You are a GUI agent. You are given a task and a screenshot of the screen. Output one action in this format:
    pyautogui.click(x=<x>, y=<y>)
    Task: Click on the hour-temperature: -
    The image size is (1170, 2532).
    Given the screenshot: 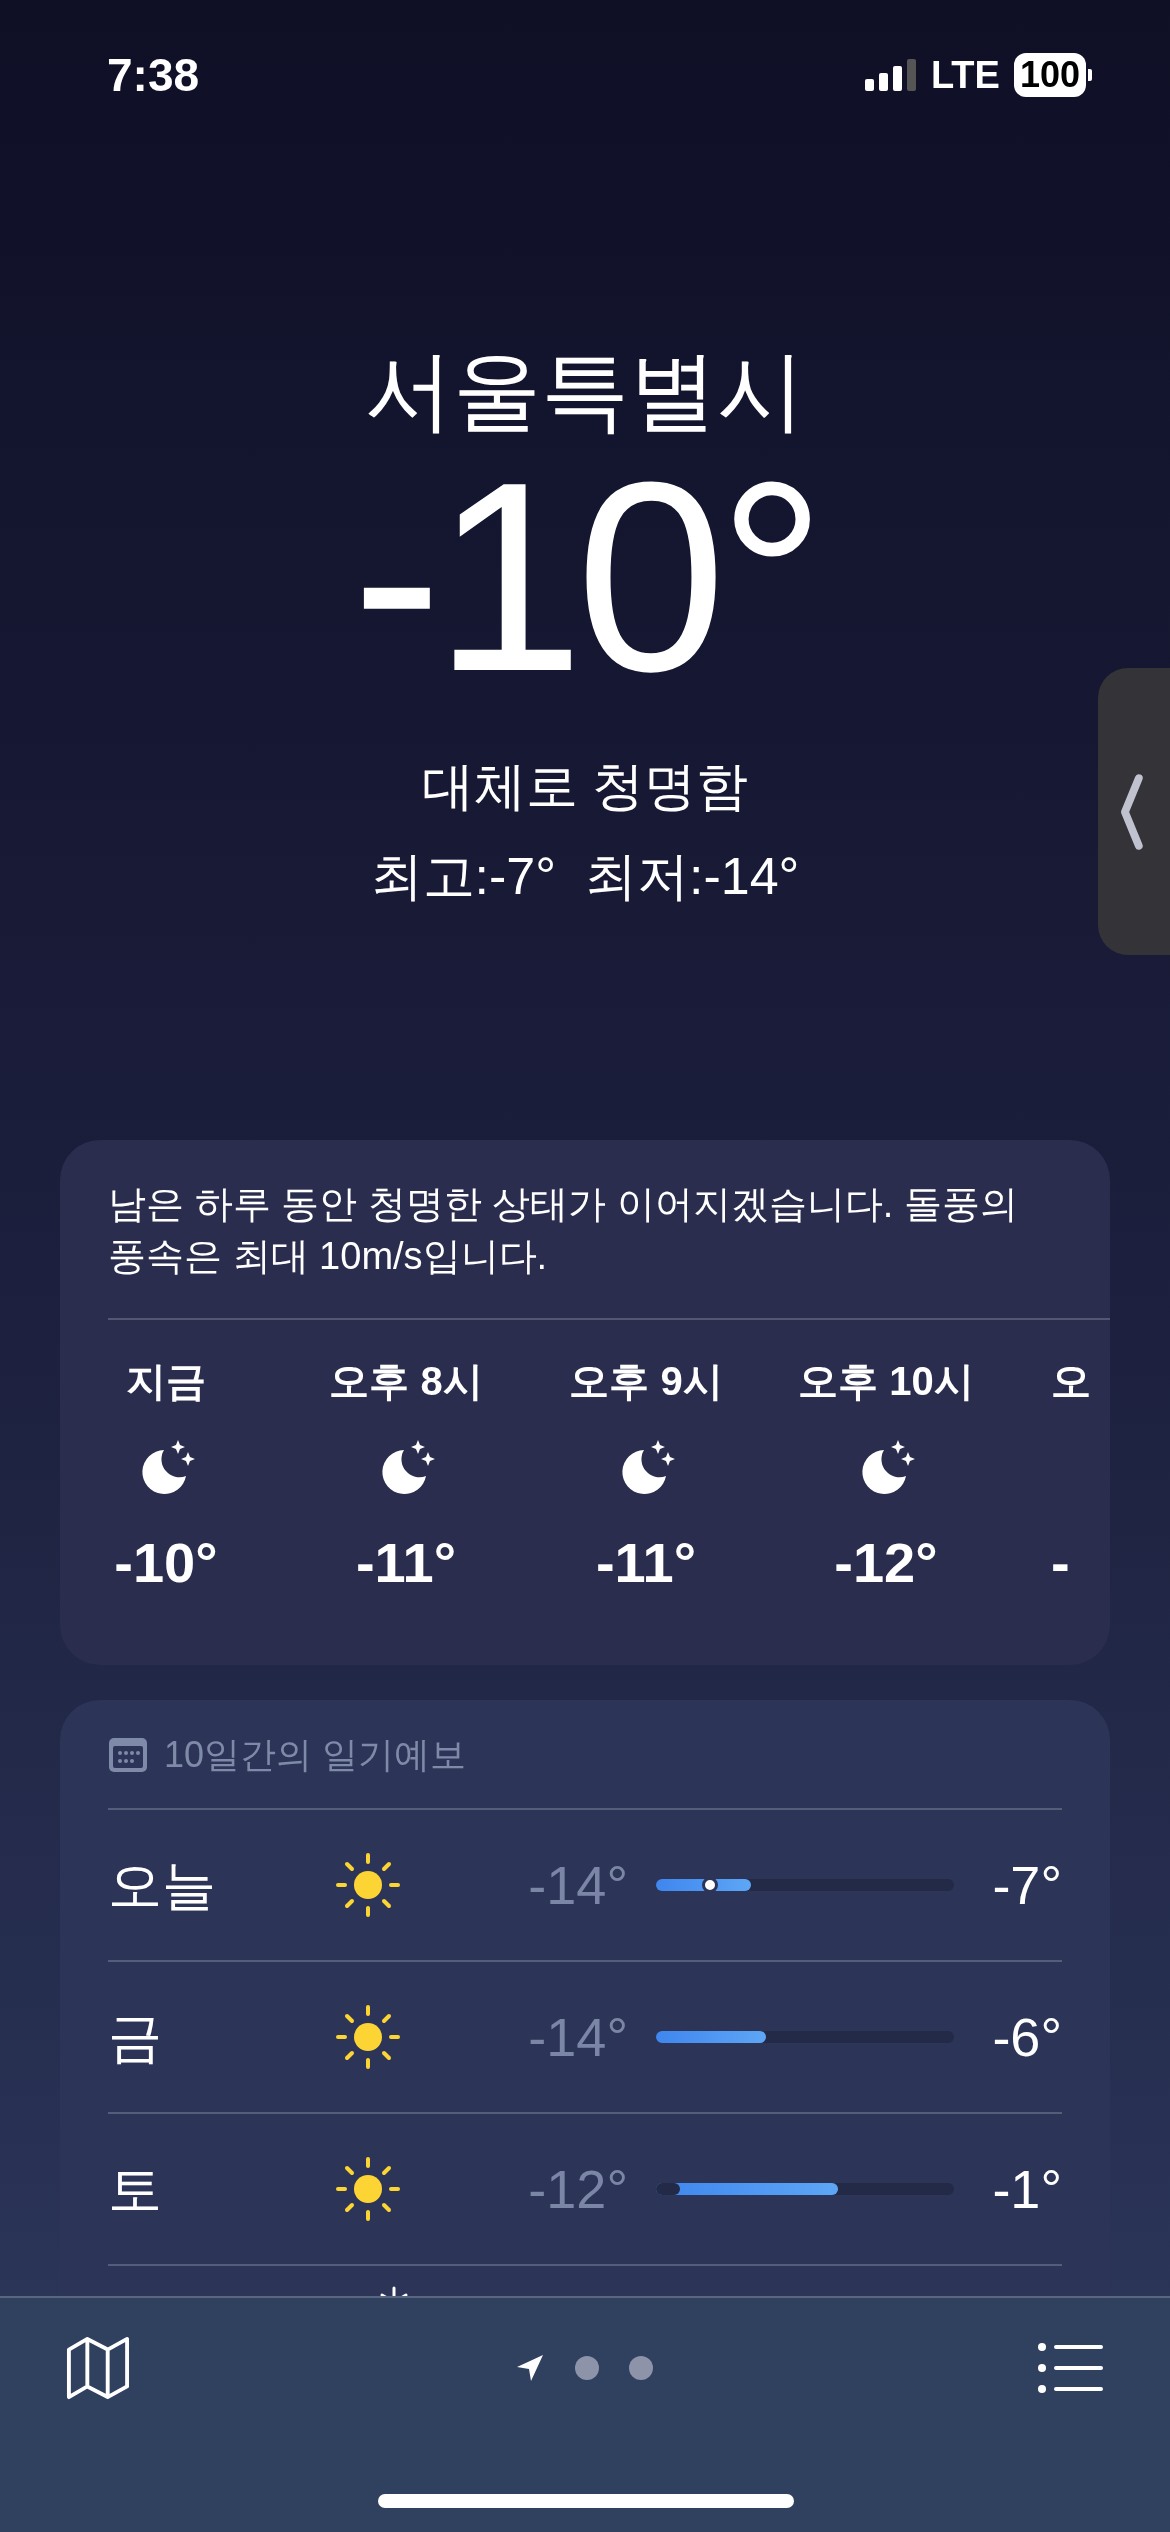 What is the action you would take?
    pyautogui.click(x=1060, y=1563)
    